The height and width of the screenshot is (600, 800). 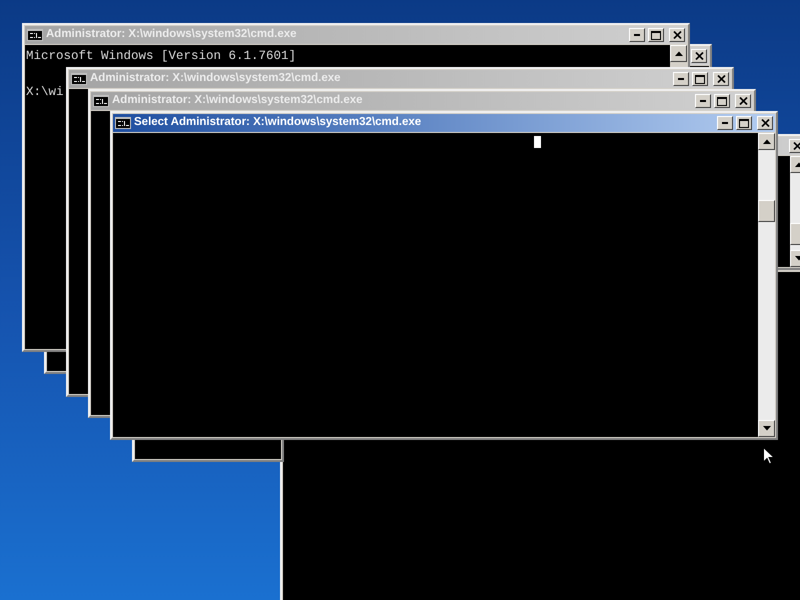 I want to click on console-line: Microsoft Windows [Version 6.1.7601], so click(x=161, y=56).